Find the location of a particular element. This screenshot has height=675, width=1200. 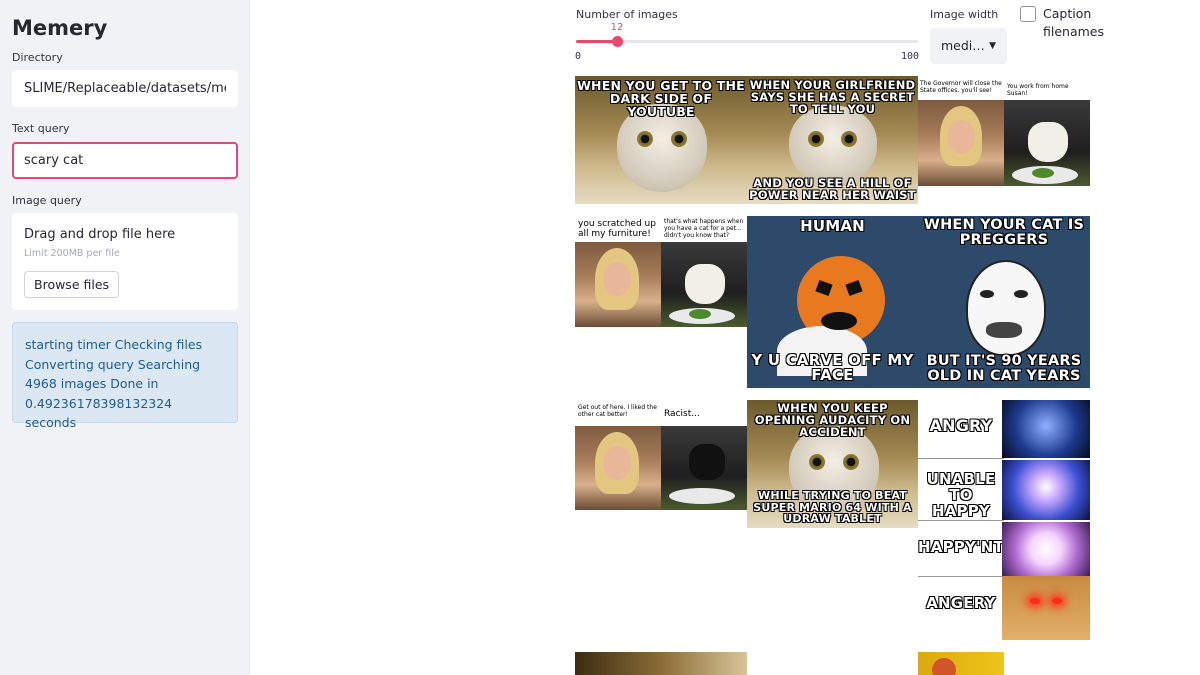

brain-row-2: UNABLE TO HAPPY is located at coordinates (961, 490).